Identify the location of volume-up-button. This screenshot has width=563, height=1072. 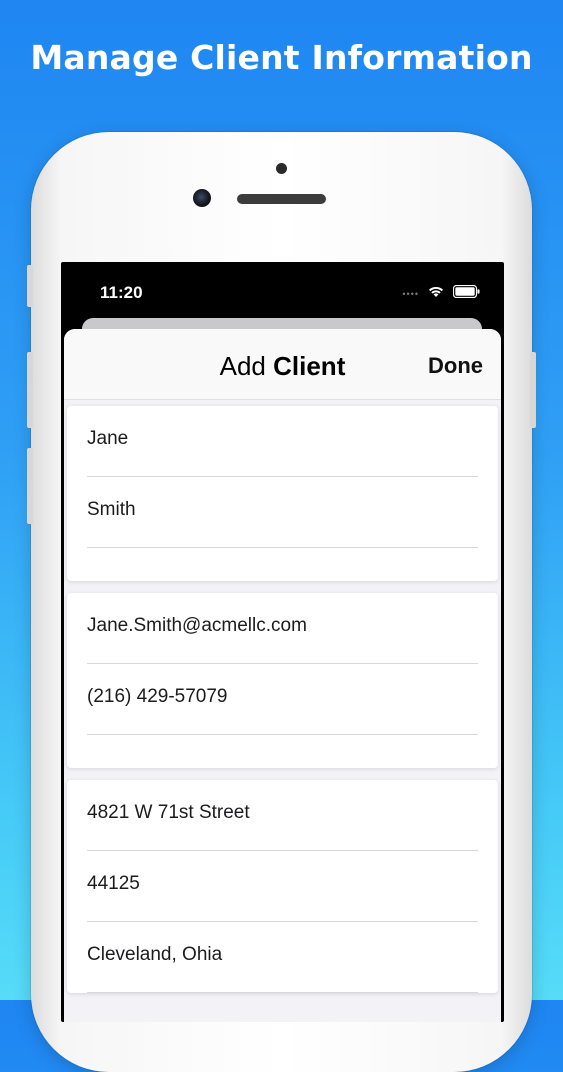
(30, 390).